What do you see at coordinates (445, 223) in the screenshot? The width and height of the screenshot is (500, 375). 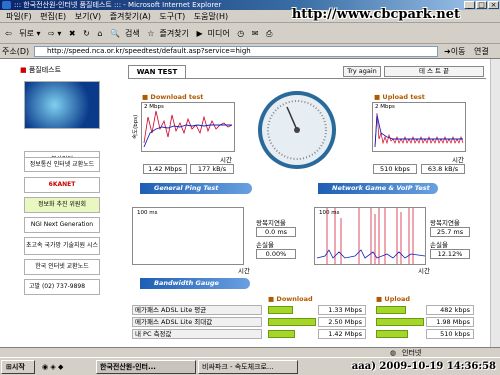 I see `game-rtt-label: 왕복지연율` at bounding box center [445, 223].